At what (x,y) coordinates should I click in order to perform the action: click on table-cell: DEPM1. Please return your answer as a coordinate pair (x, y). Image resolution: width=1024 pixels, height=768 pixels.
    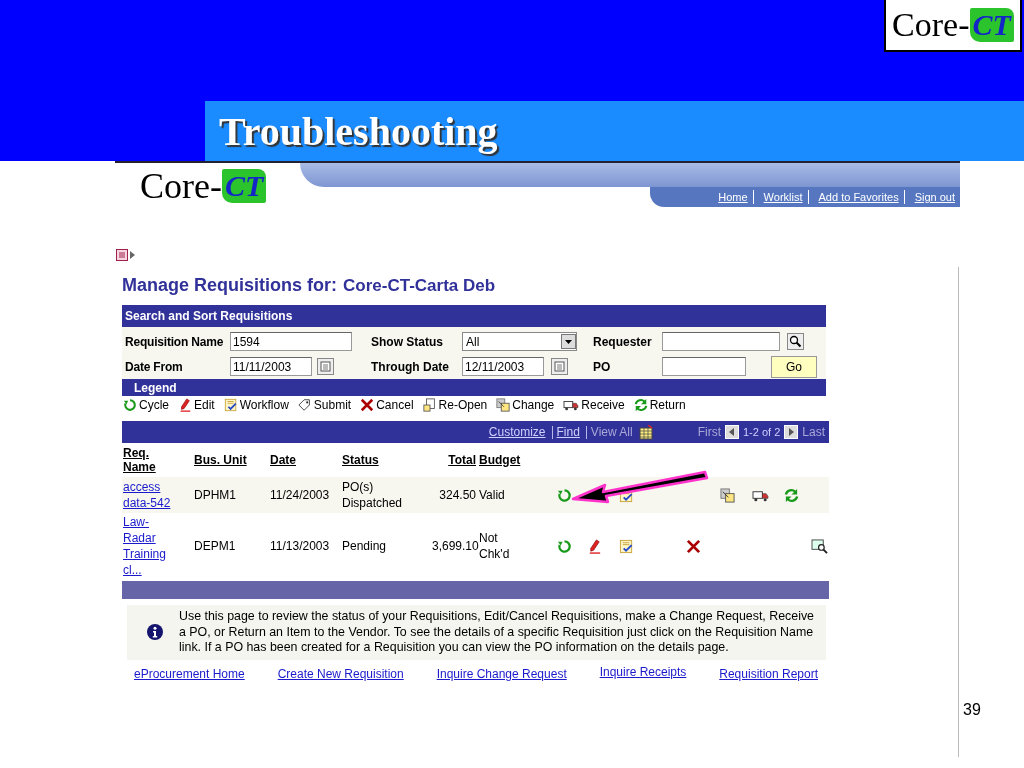
    Looking at the image, I should click on (215, 546).